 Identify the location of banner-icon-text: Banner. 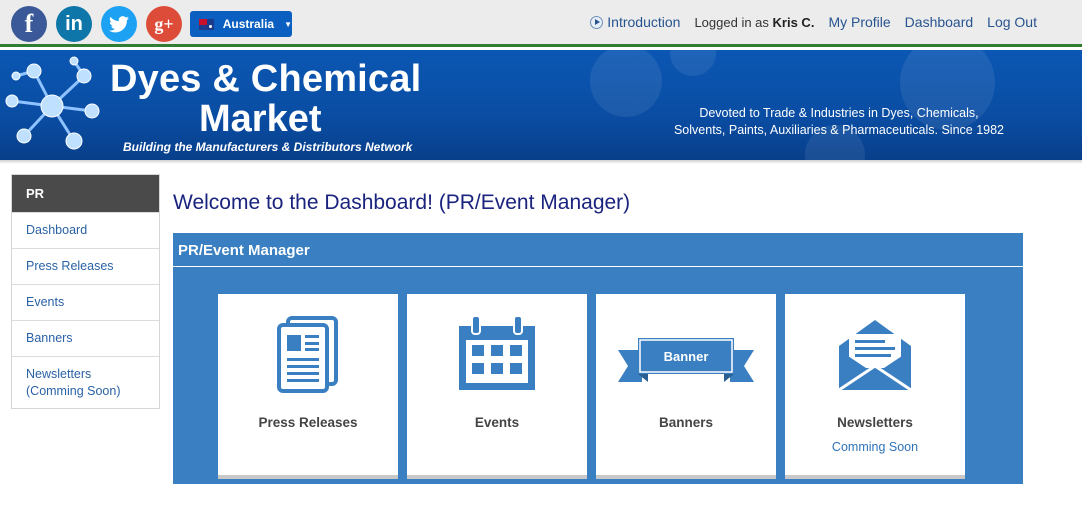
(686, 356).